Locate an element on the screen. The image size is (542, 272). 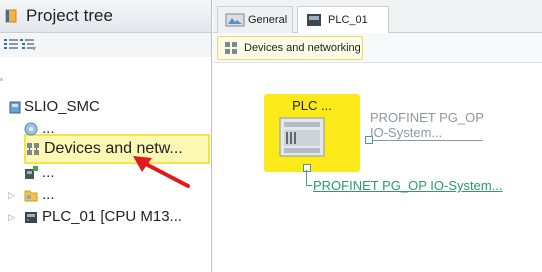
tab-general: General is located at coordinates (255, 19).